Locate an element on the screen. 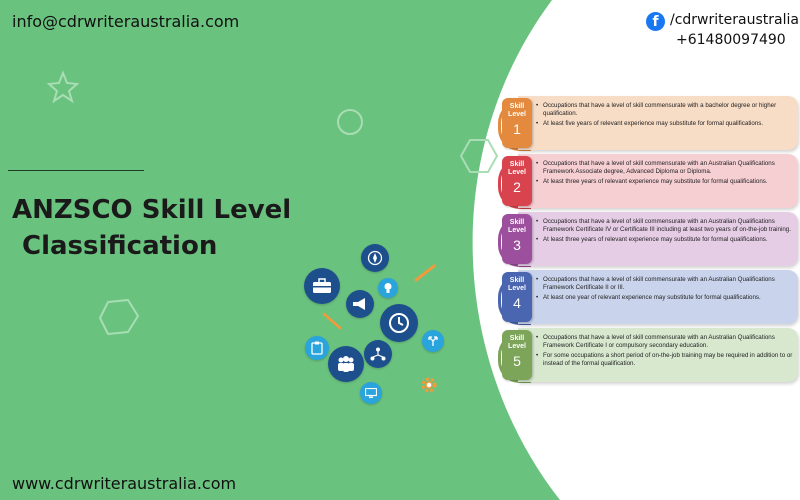  pencil-small-icon is located at coordinates (333, 321).